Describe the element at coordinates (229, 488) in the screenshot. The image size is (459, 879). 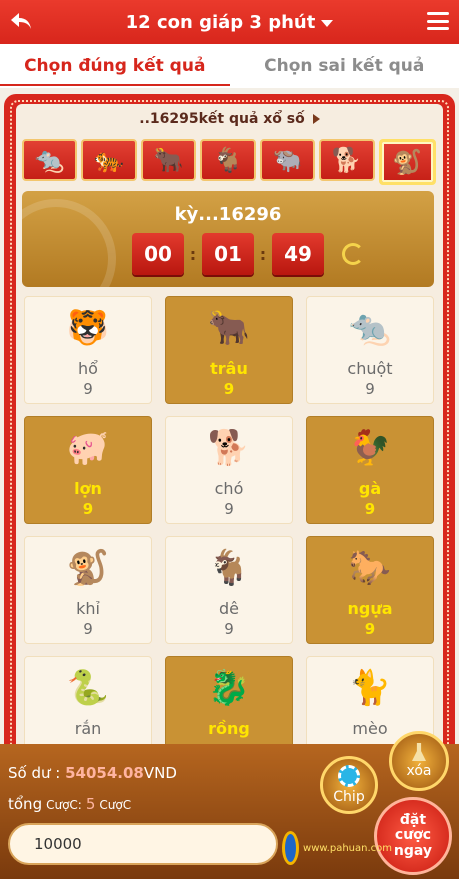
I see `zodiac-name: chó` at that location.